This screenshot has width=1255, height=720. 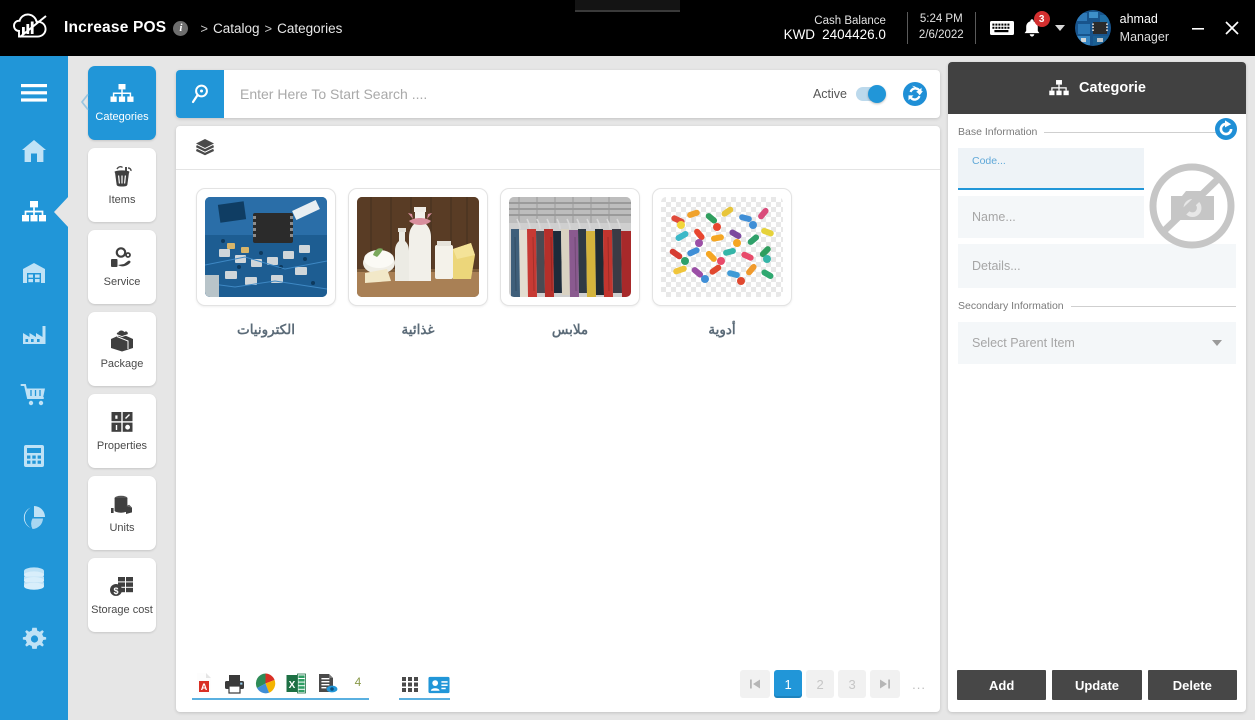 I want to click on minimize-button, so click(x=1198, y=28).